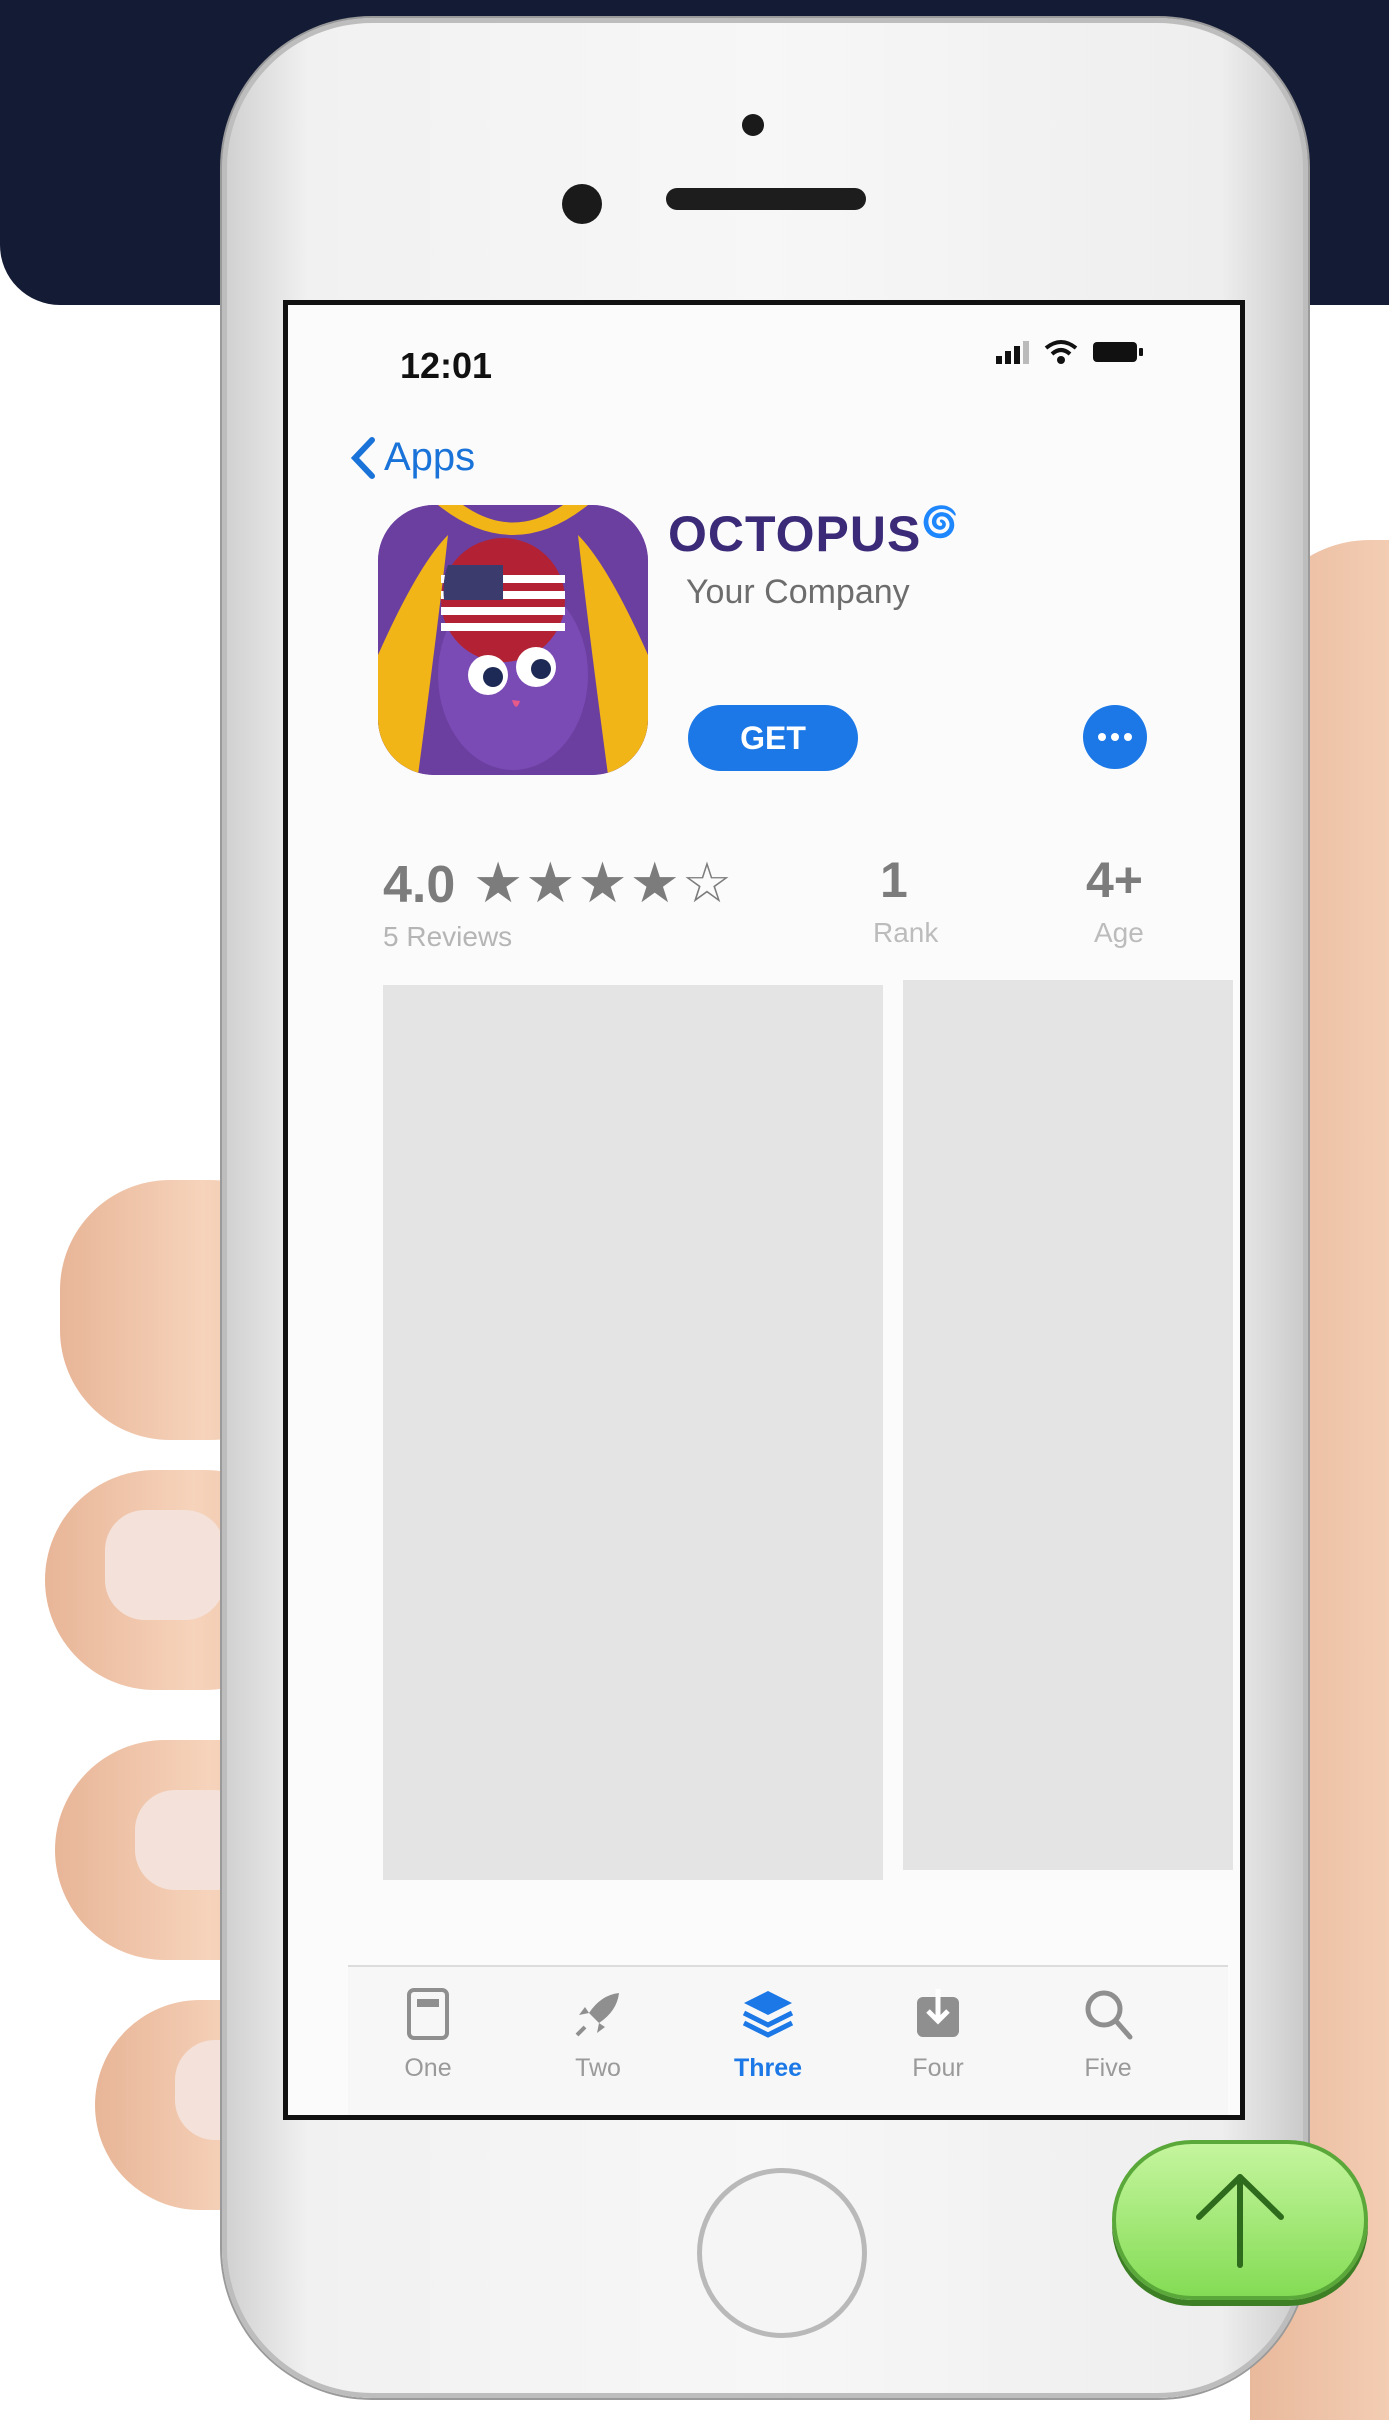 This screenshot has height=2420, width=1389. Describe the element at coordinates (582, 204) in the screenshot. I see `front-camera` at that location.